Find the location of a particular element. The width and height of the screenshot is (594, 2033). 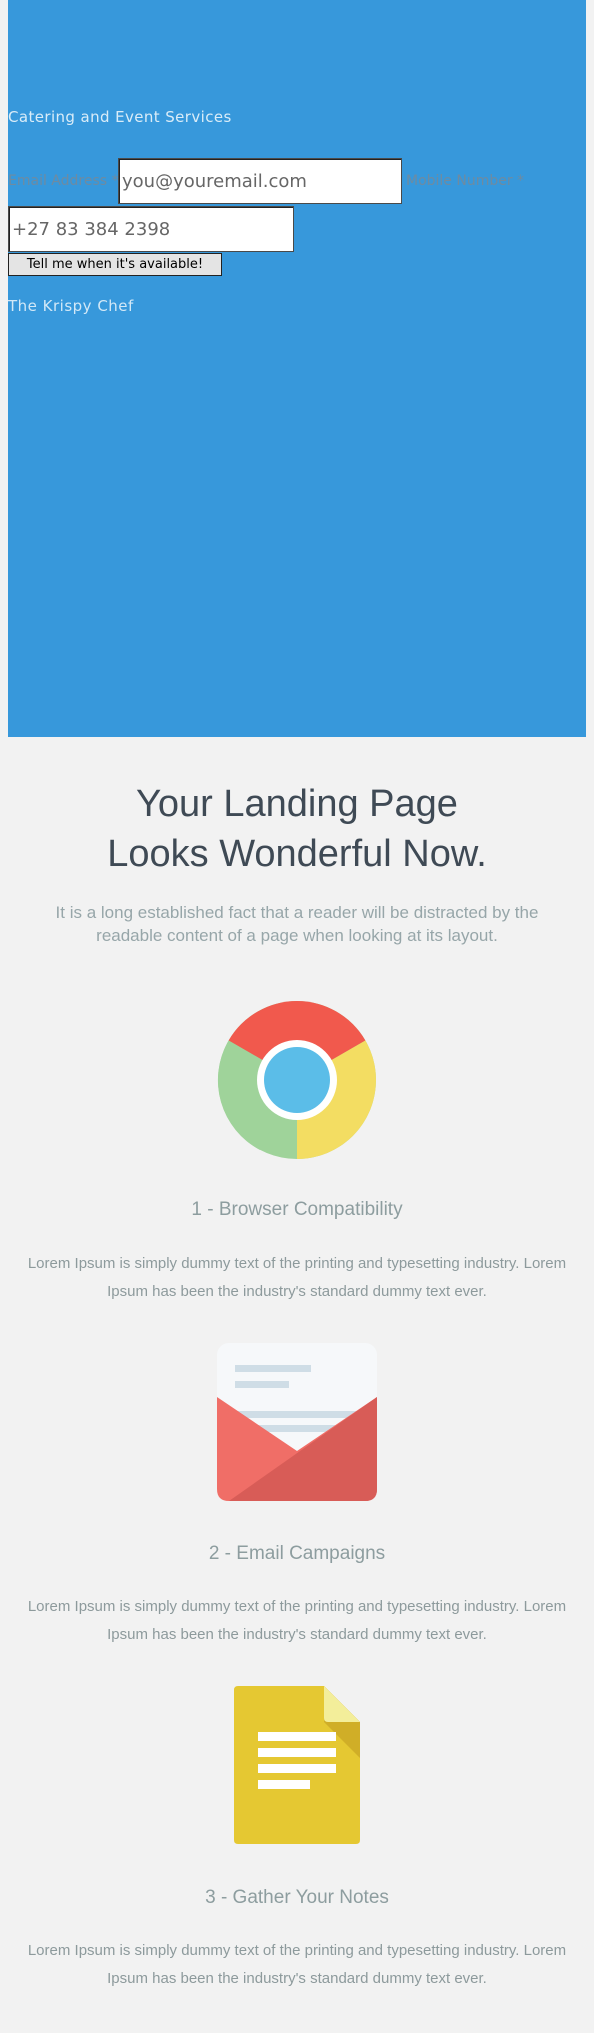

headline-line-2: Looks Wonderful Now. is located at coordinates (297, 854).